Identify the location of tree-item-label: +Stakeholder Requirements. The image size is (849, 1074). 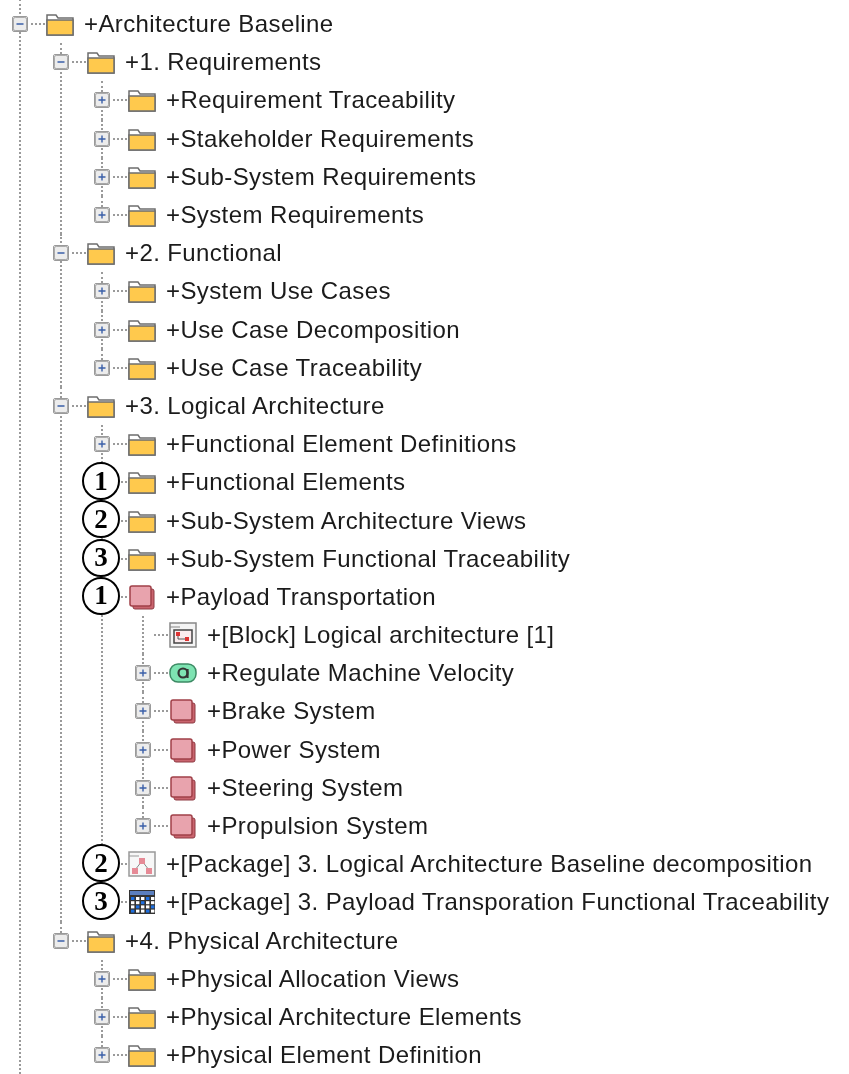
(320, 138).